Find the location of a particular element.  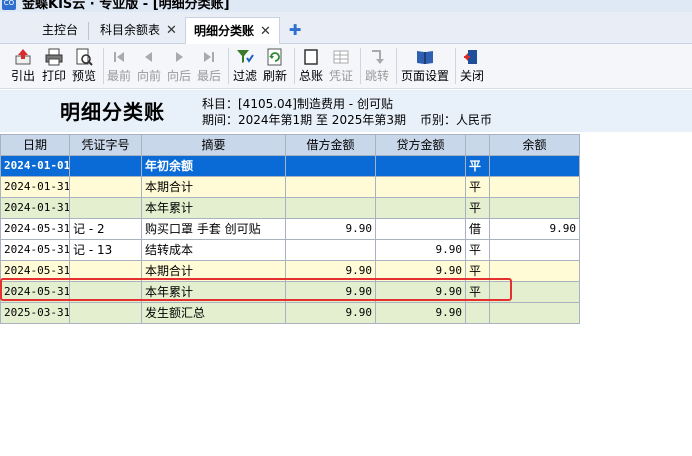

general-ledger-label: 总账 is located at coordinates (310, 76).